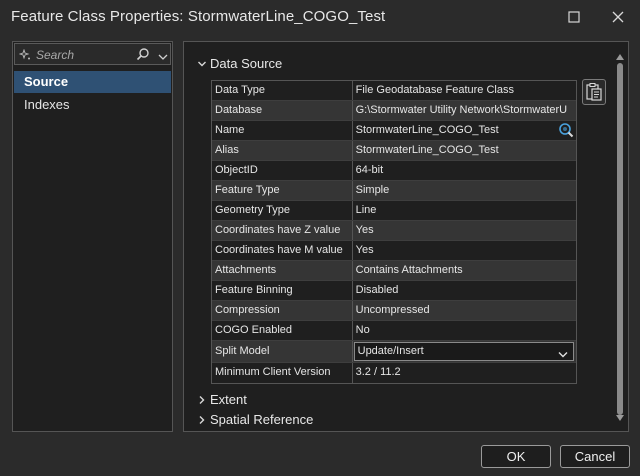 The image size is (640, 476). What do you see at coordinates (394, 331) in the screenshot?
I see `table-row: COGO Enabled No` at bounding box center [394, 331].